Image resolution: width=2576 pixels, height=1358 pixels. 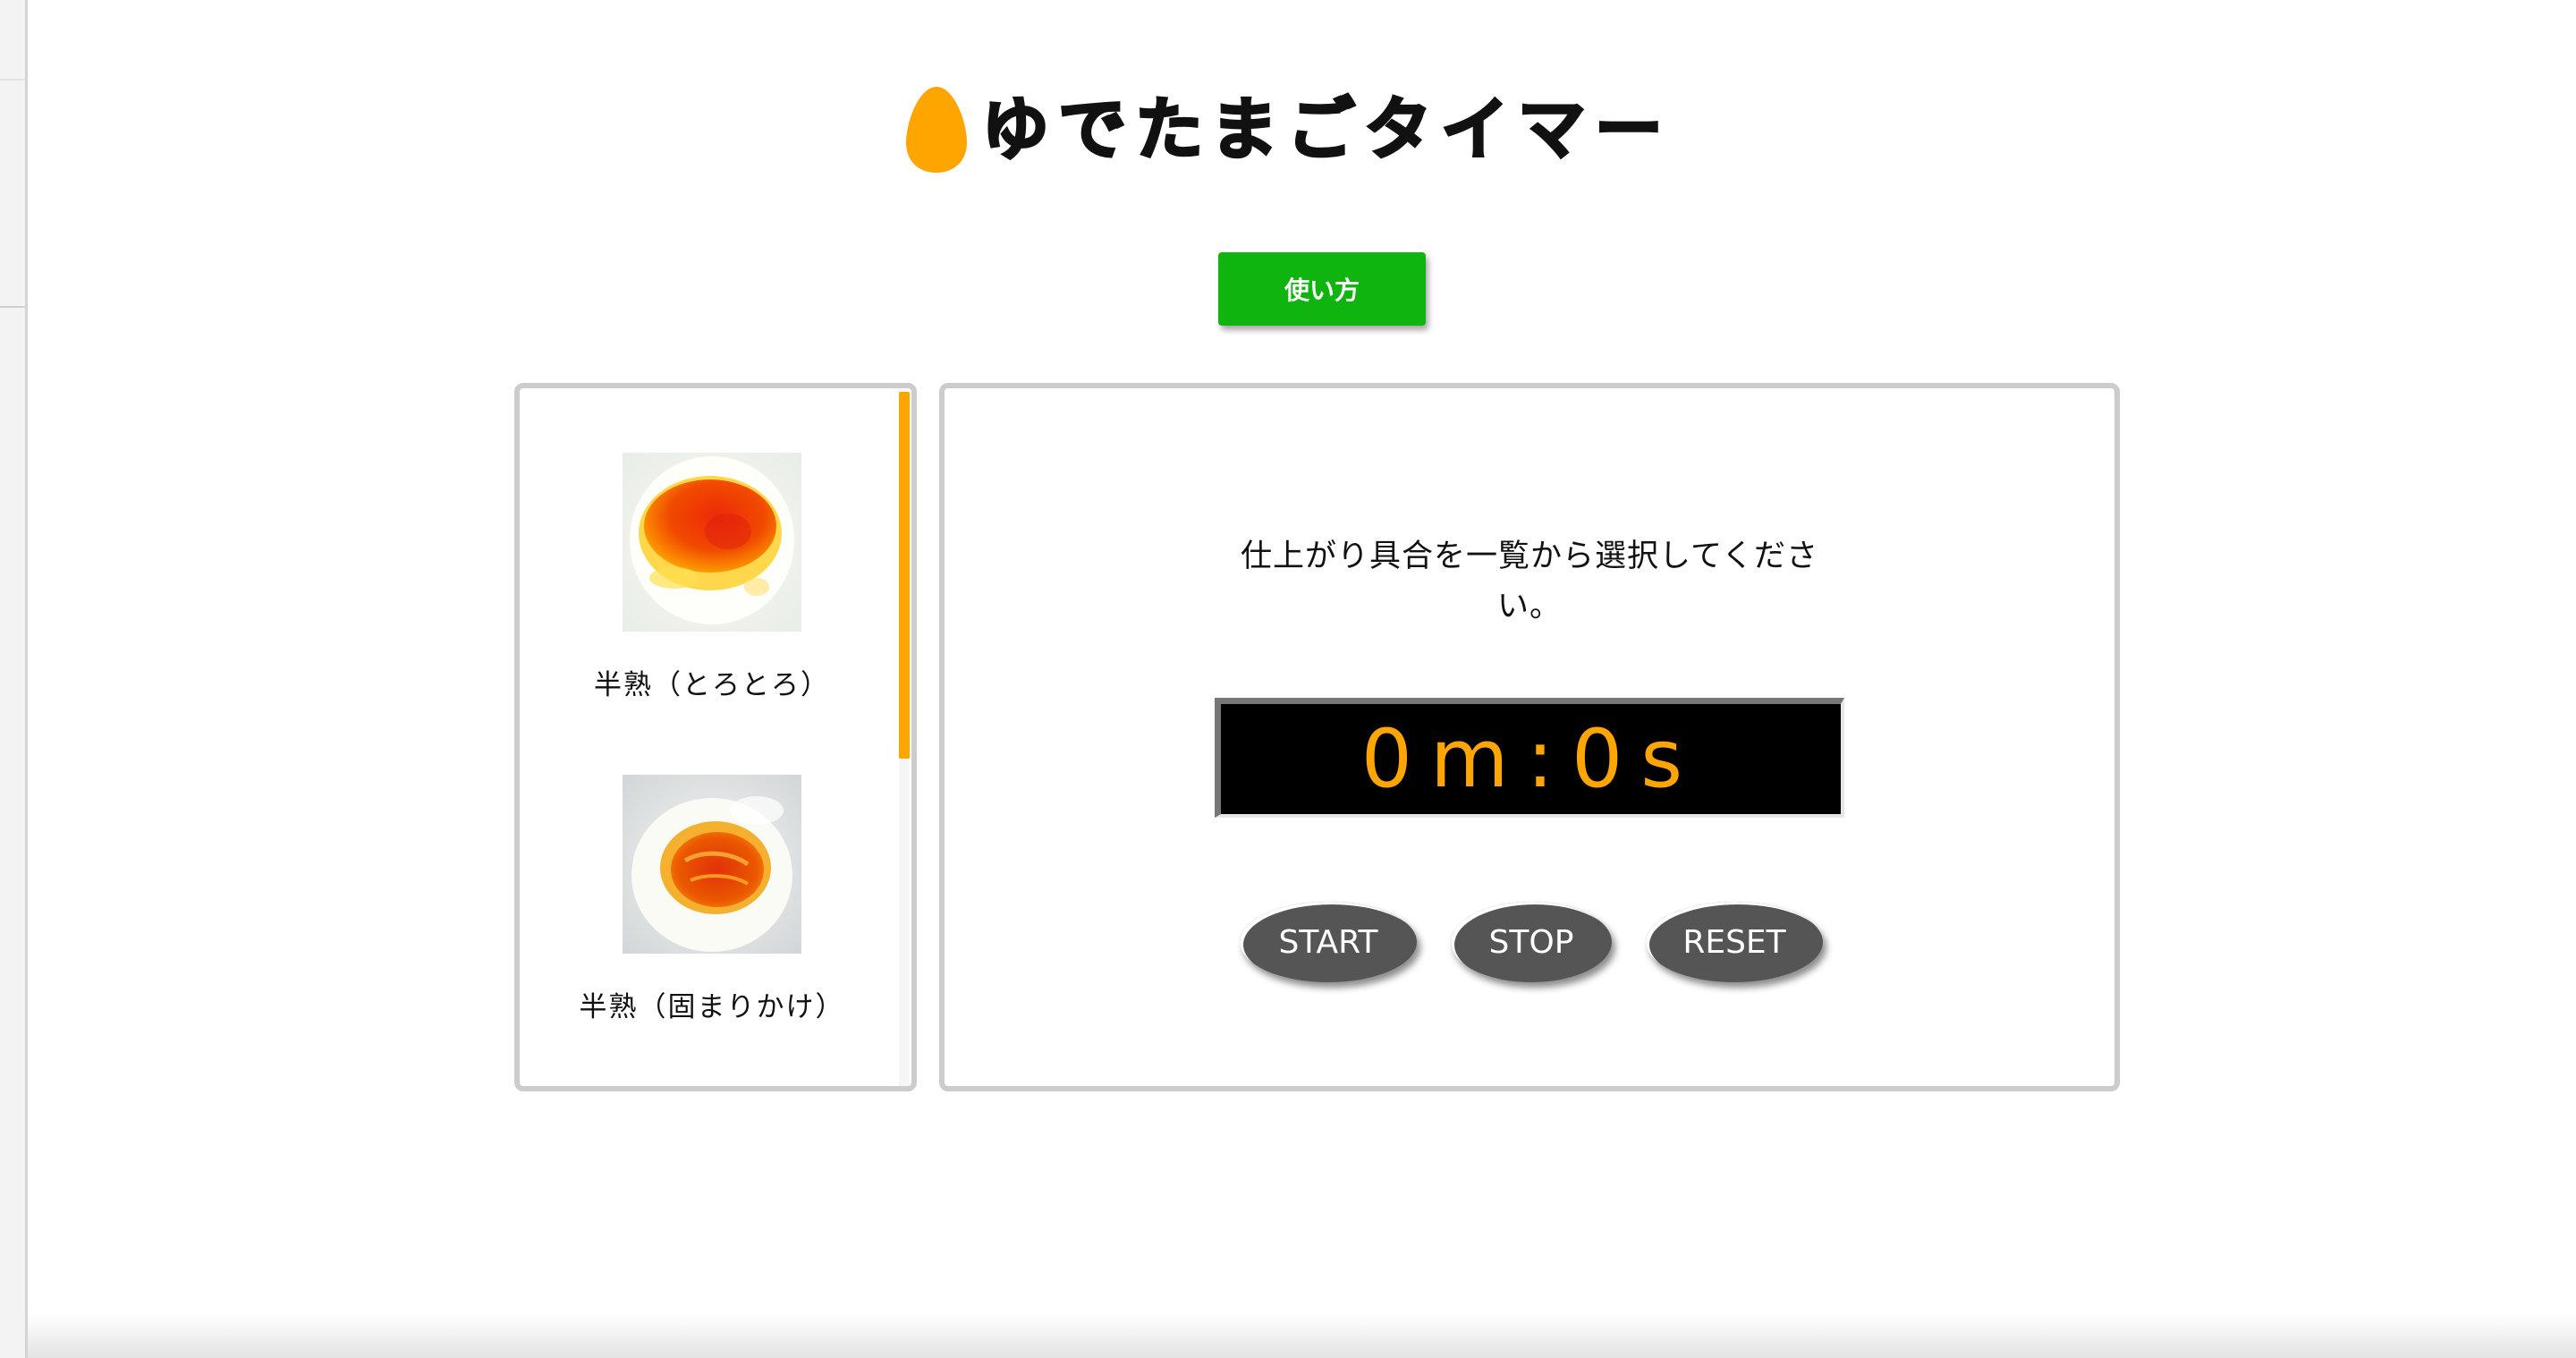 I want to click on start-button: START, so click(x=1328, y=942).